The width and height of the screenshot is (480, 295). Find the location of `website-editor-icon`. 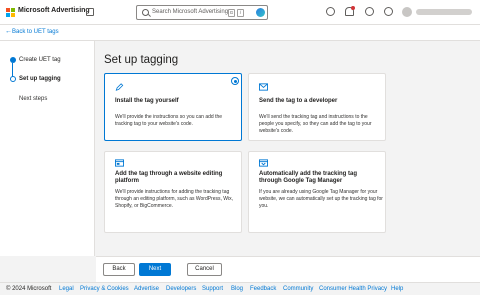

website-editor-icon is located at coordinates (119, 163).